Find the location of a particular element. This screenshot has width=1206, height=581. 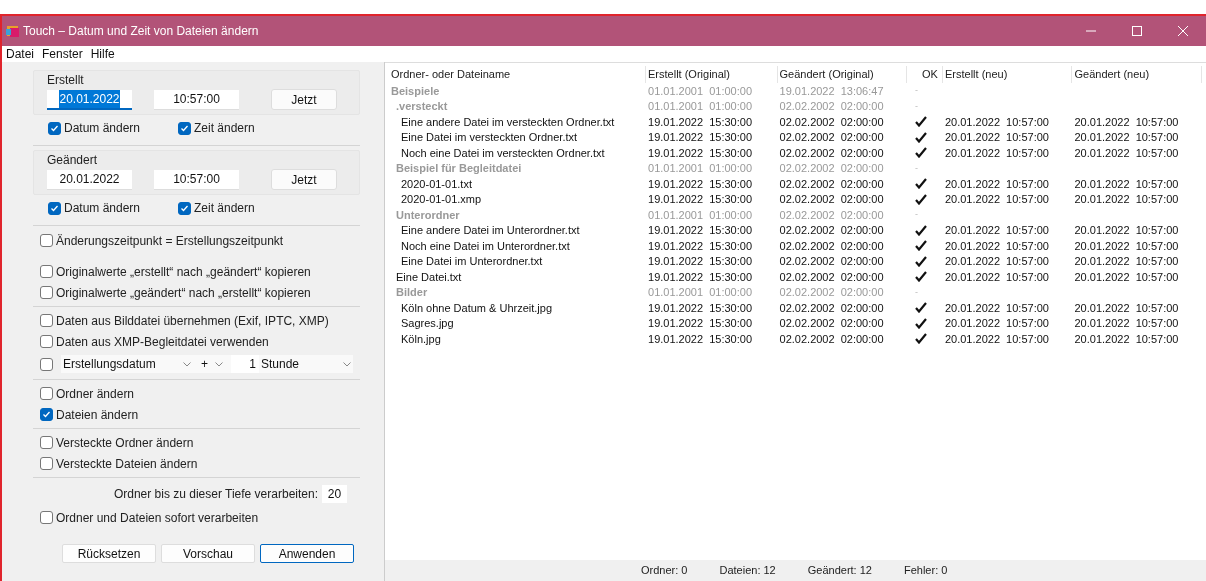

file-name: Sagres.jpg is located at coordinates (427, 323).